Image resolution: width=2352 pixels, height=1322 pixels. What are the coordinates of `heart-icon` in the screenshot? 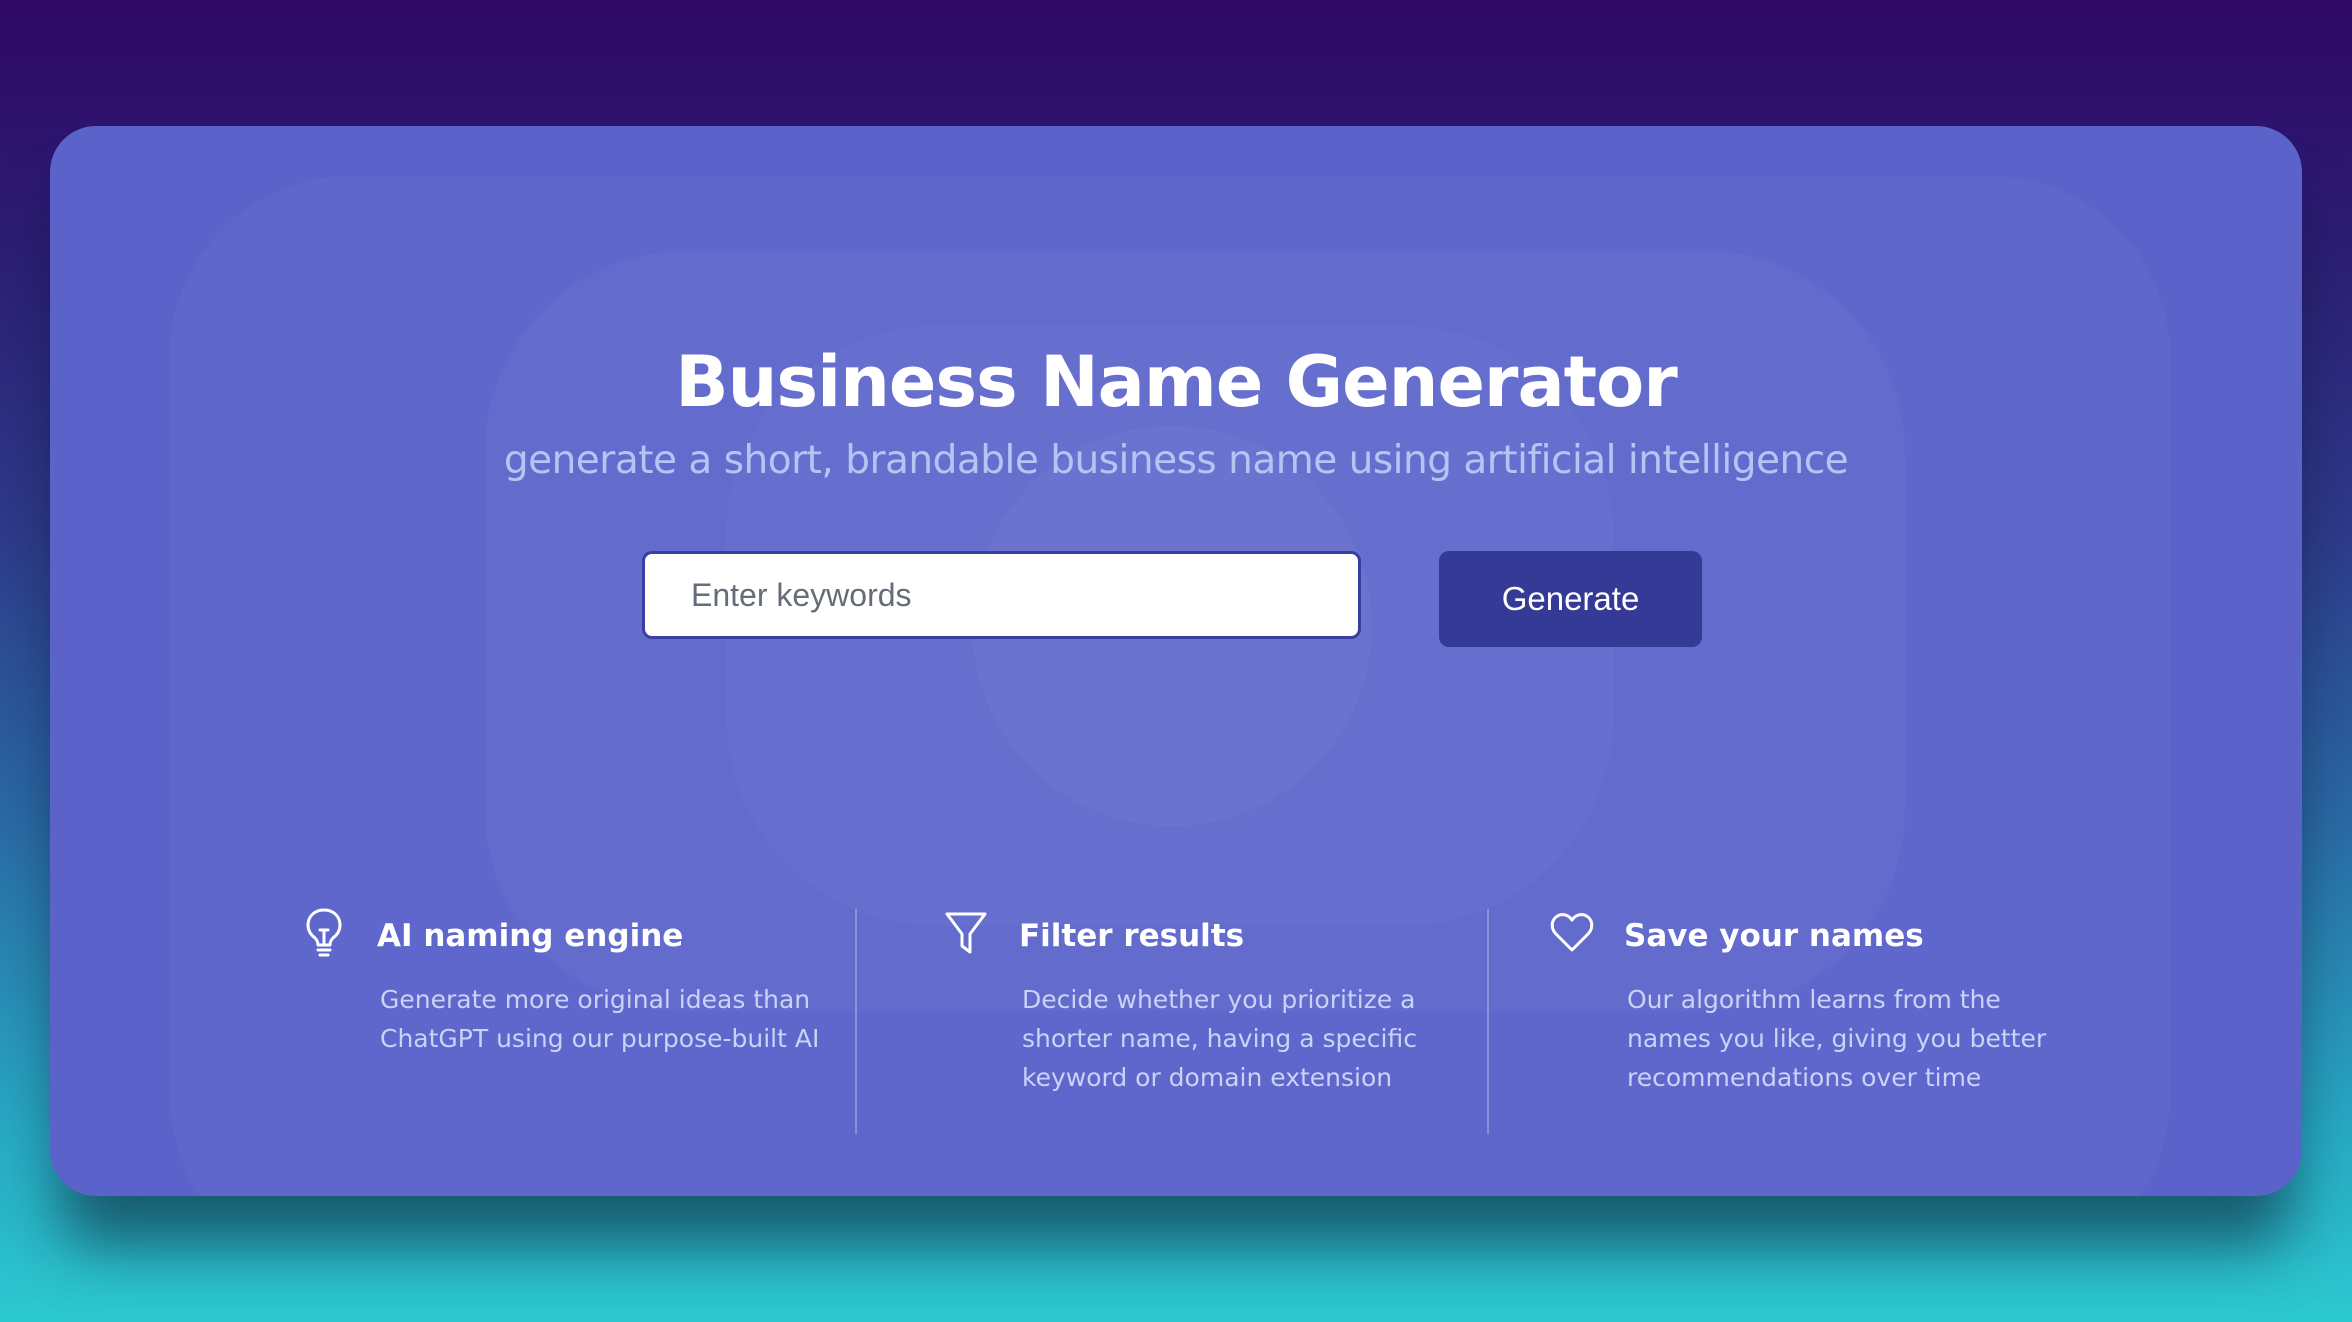 It's located at (1572, 933).